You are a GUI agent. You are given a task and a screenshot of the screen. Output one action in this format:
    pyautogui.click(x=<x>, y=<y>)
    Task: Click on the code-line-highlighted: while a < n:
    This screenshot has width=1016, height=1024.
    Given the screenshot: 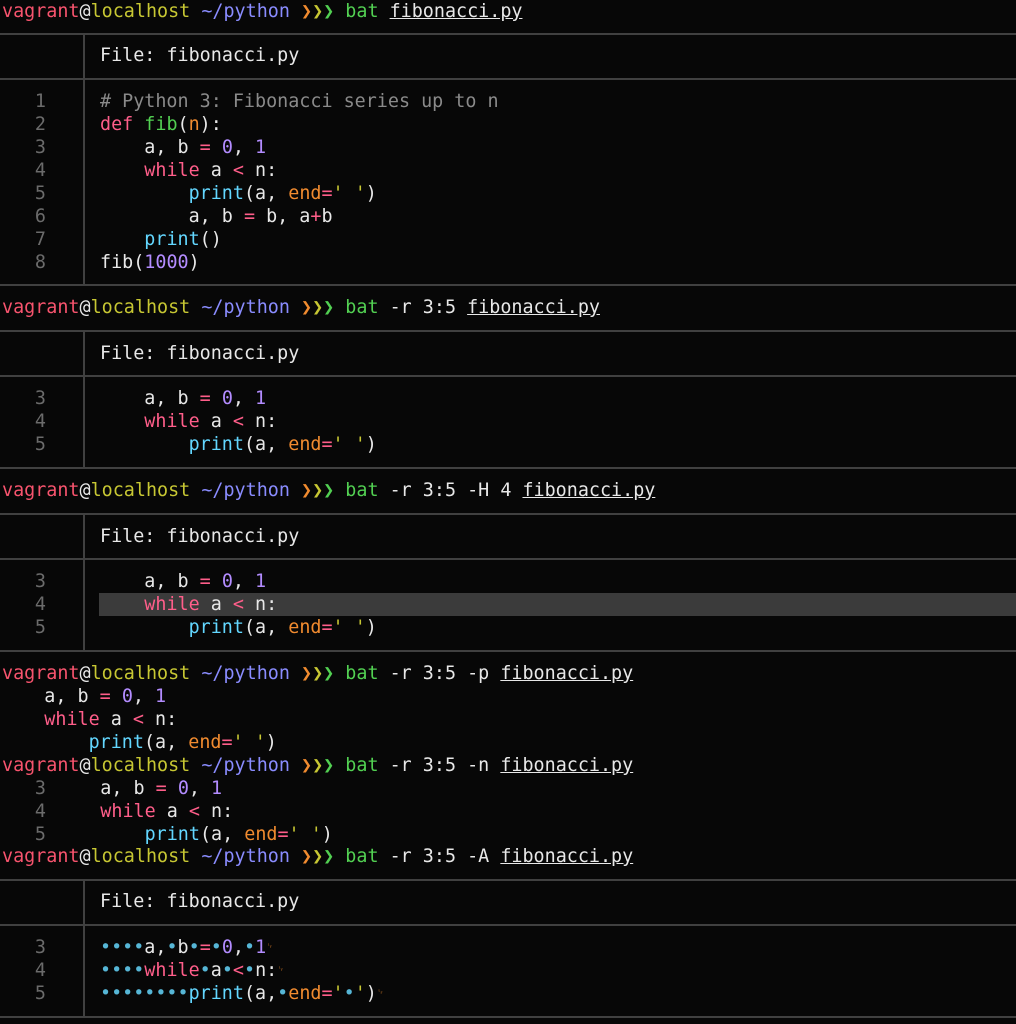 What is the action you would take?
    pyautogui.click(x=211, y=604)
    